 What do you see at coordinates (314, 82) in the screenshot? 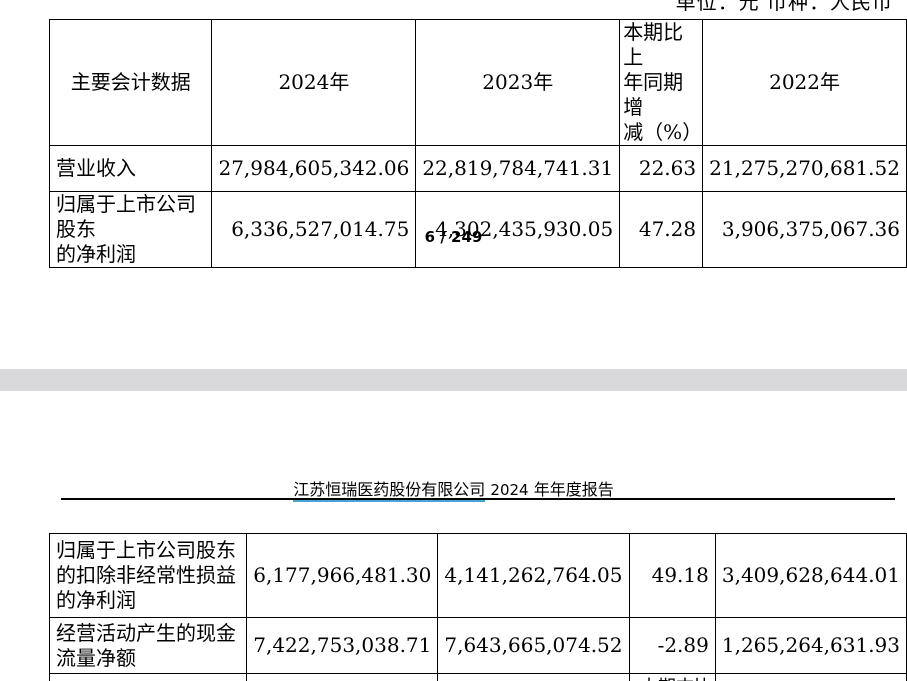
I see `header-2024: 2024年` at bounding box center [314, 82].